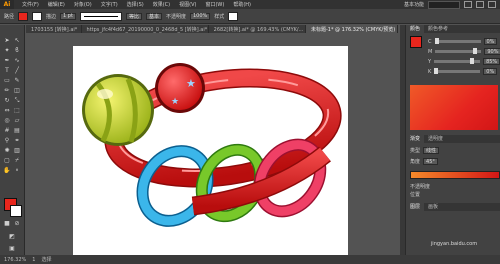 This screenshot has width=500, height=264. I want to click on menu-item: 文件(F), so click(30, 4).